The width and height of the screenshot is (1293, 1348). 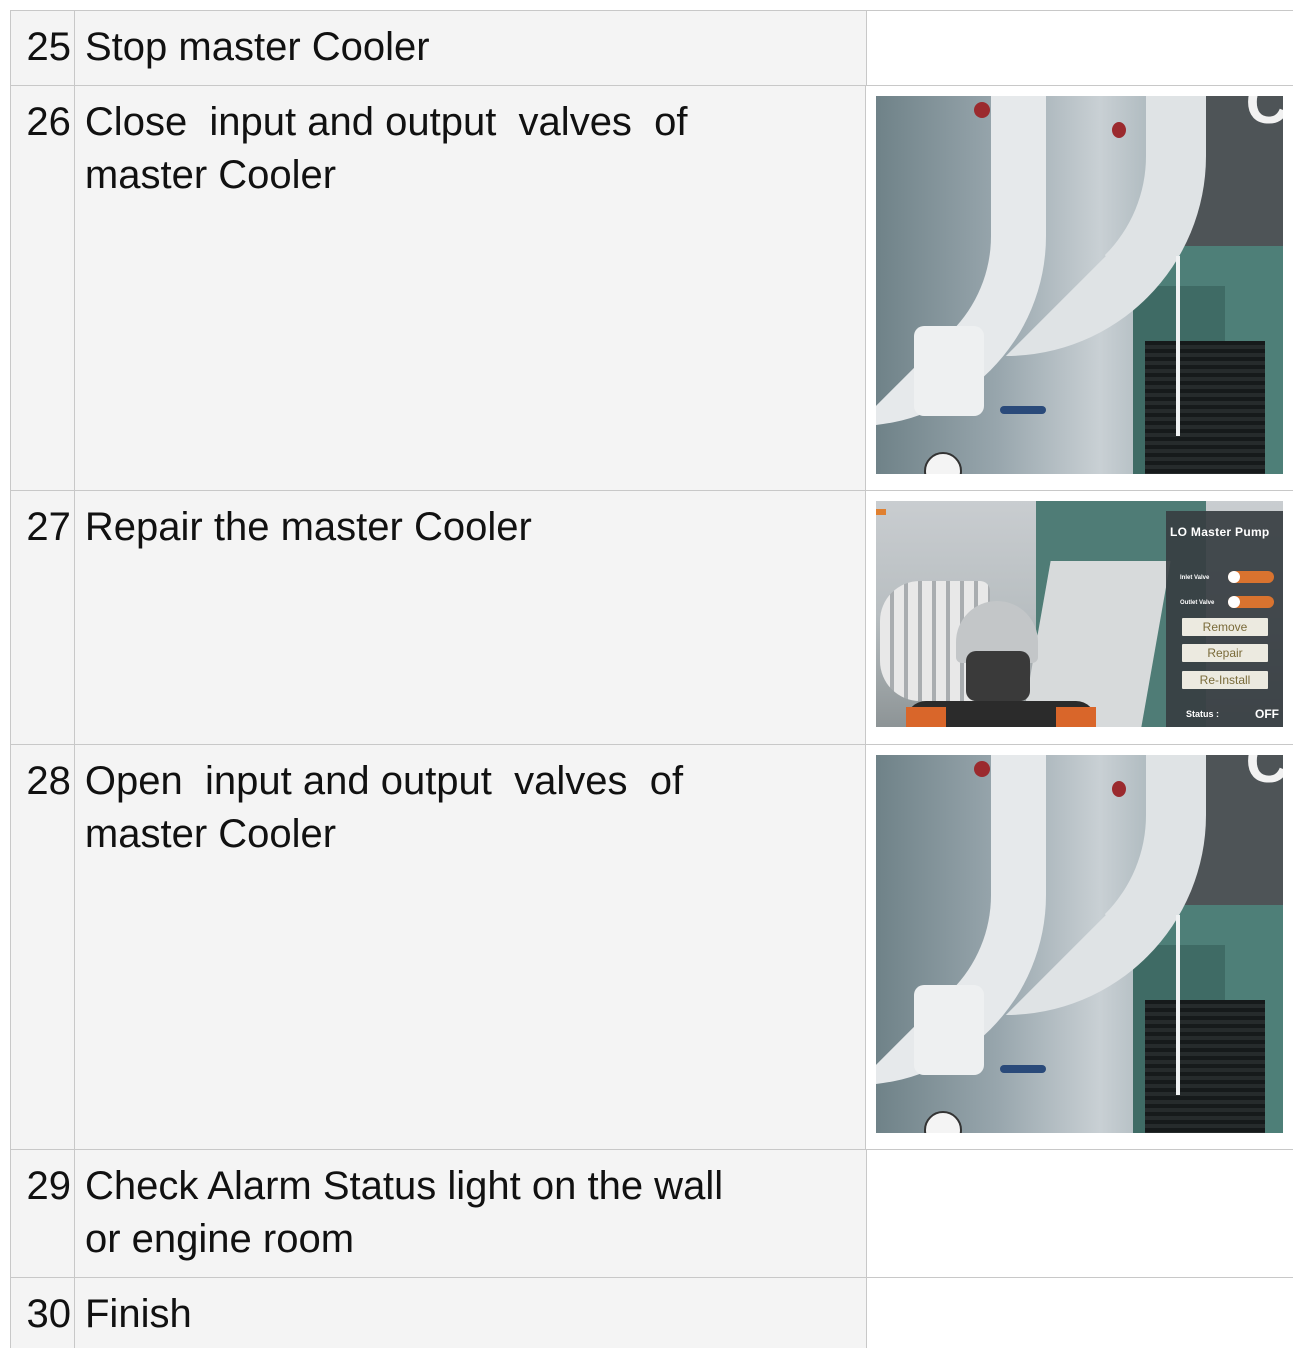 I want to click on step-number: 28, so click(x=42, y=947).